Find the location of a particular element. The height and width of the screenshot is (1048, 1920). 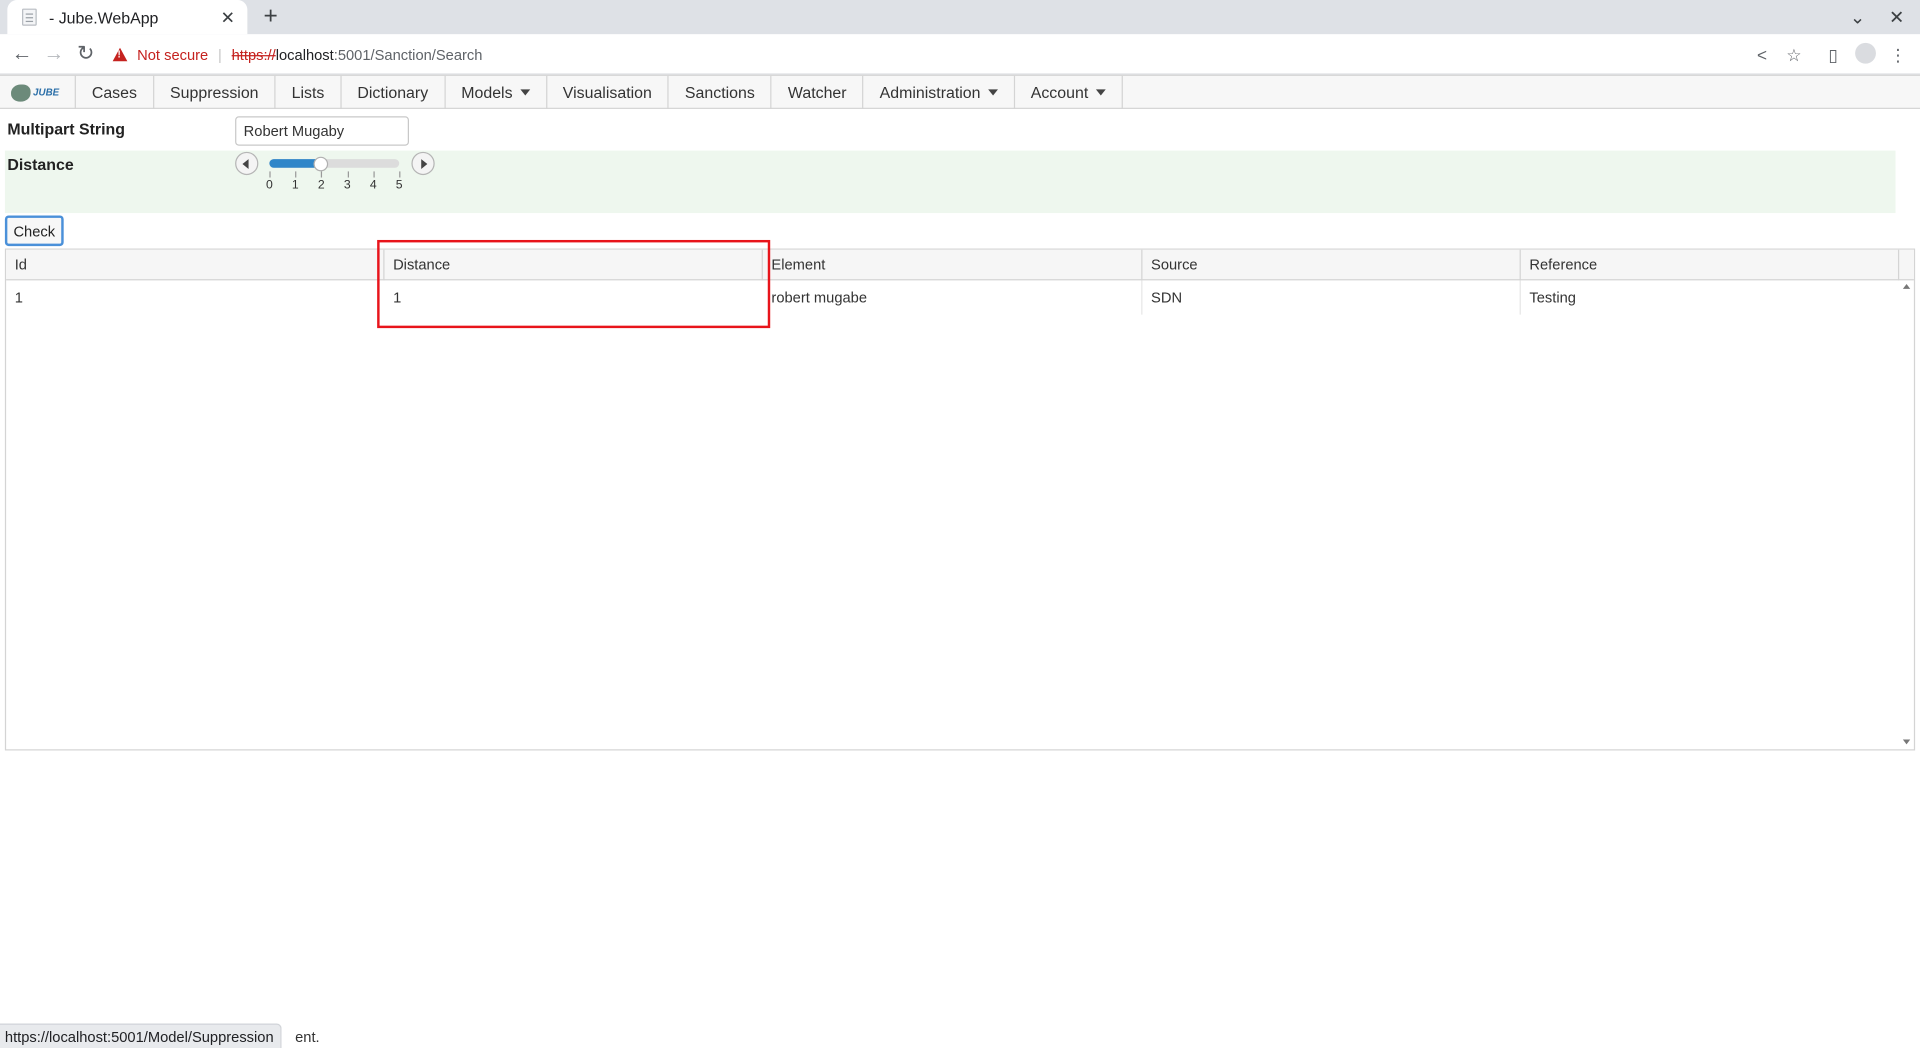

nav-visualisation: Visualisation is located at coordinates (608, 92).